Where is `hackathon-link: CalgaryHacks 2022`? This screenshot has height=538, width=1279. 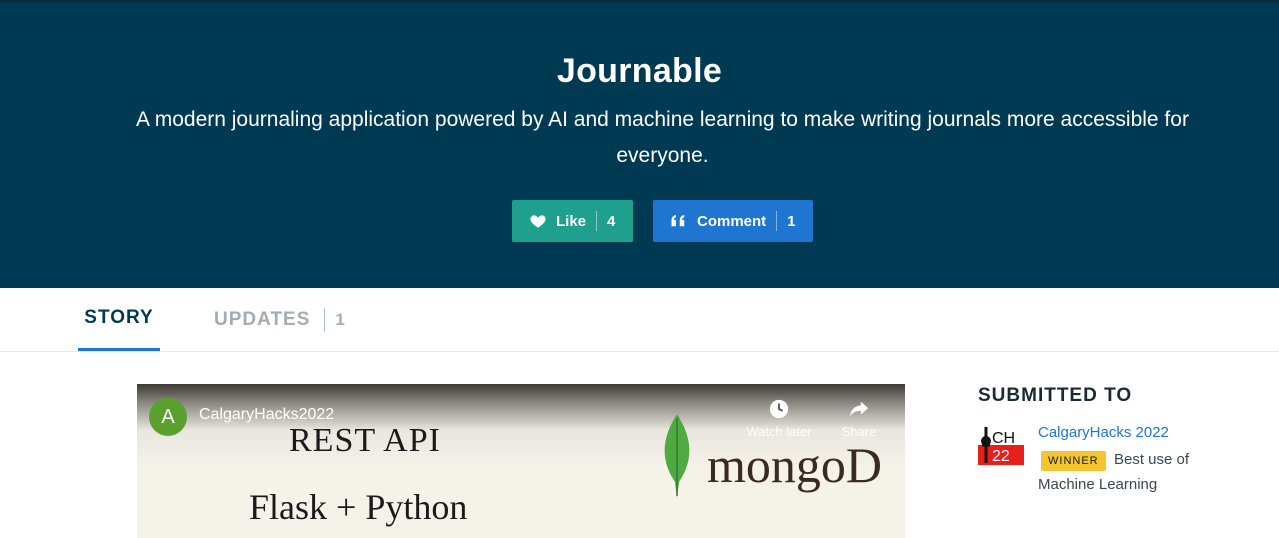
hackathon-link: CalgaryHacks 2022 is located at coordinates (1103, 432).